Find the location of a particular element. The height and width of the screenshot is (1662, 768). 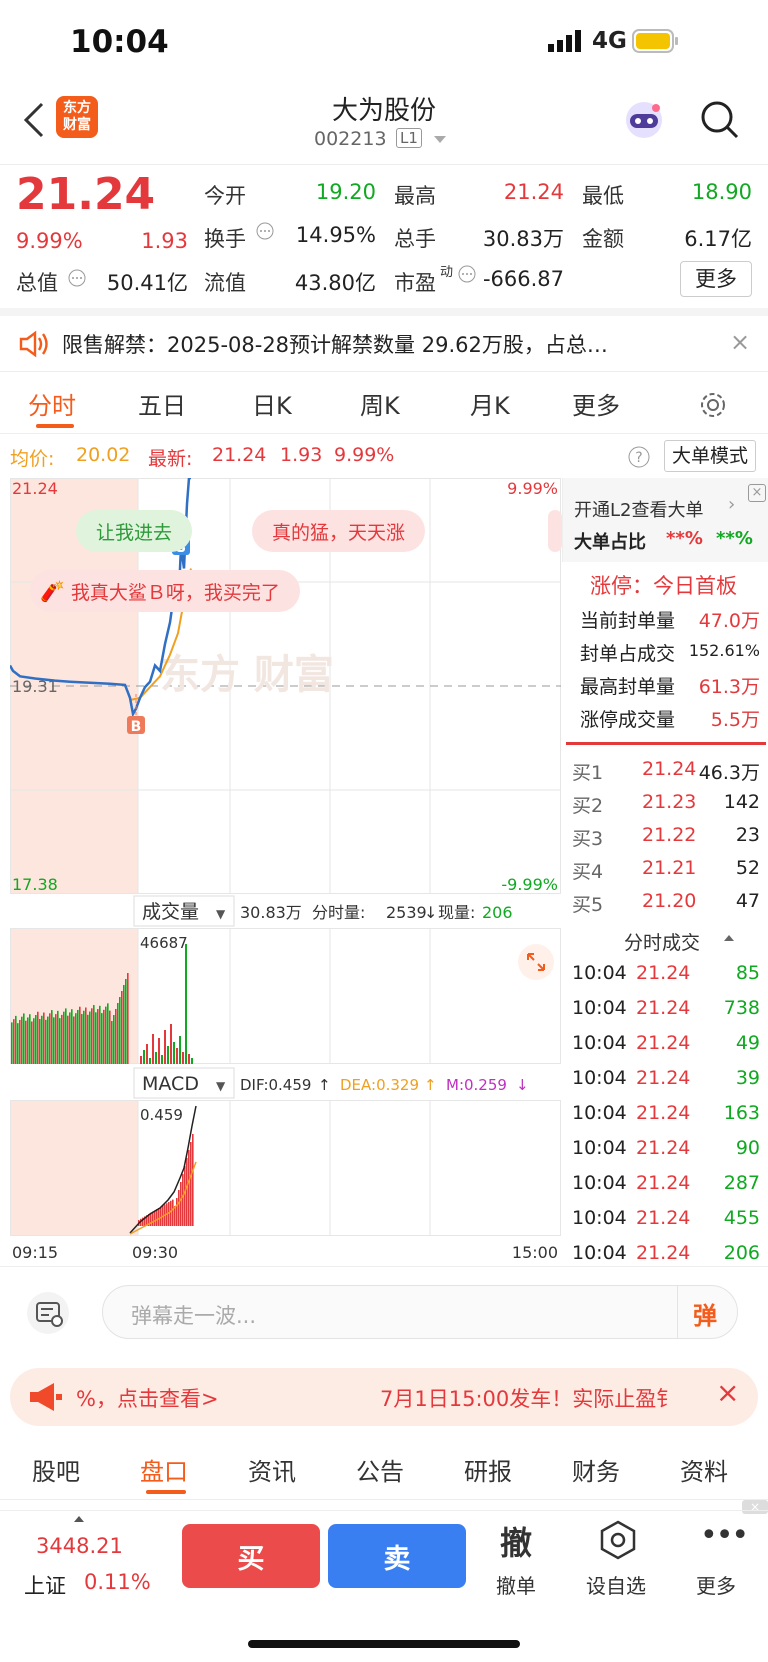

orderbook-row: 买3 21.22 23 is located at coordinates (665, 840).